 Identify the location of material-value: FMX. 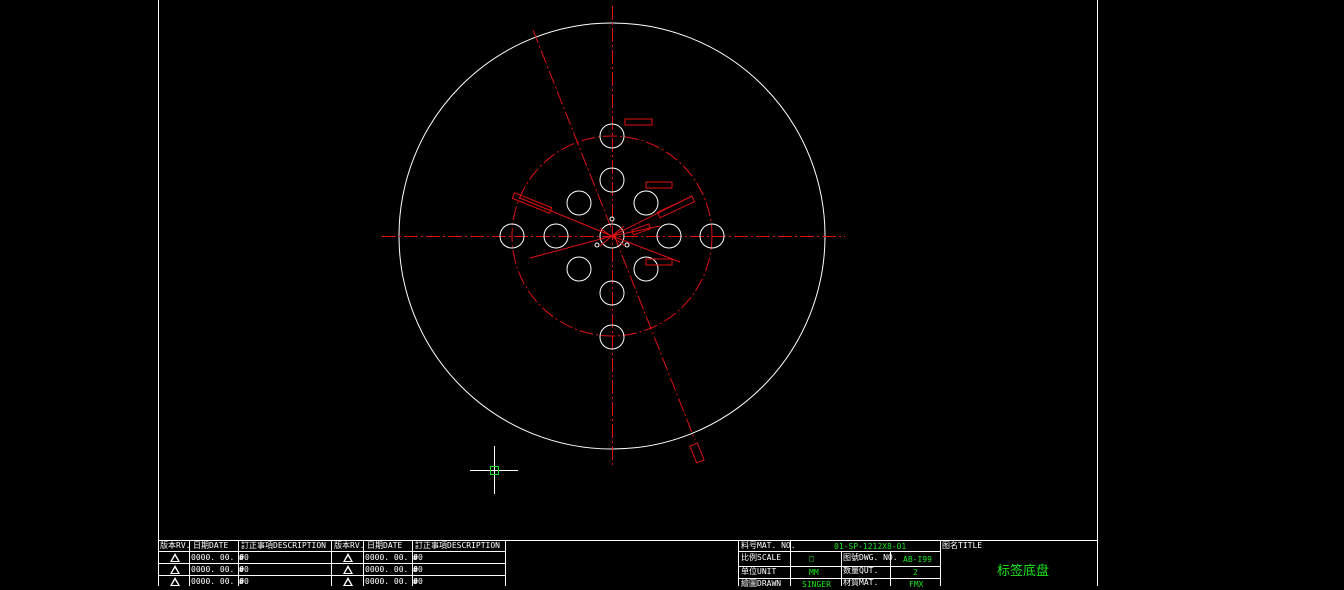
(916, 584).